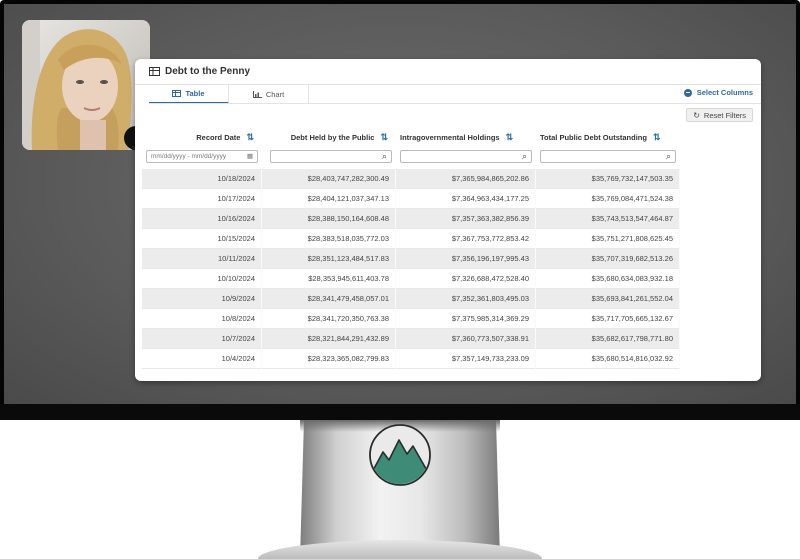 Image resolution: width=800 pixels, height=559 pixels. I want to click on total-debt-search-input: ⌕, so click(608, 156).